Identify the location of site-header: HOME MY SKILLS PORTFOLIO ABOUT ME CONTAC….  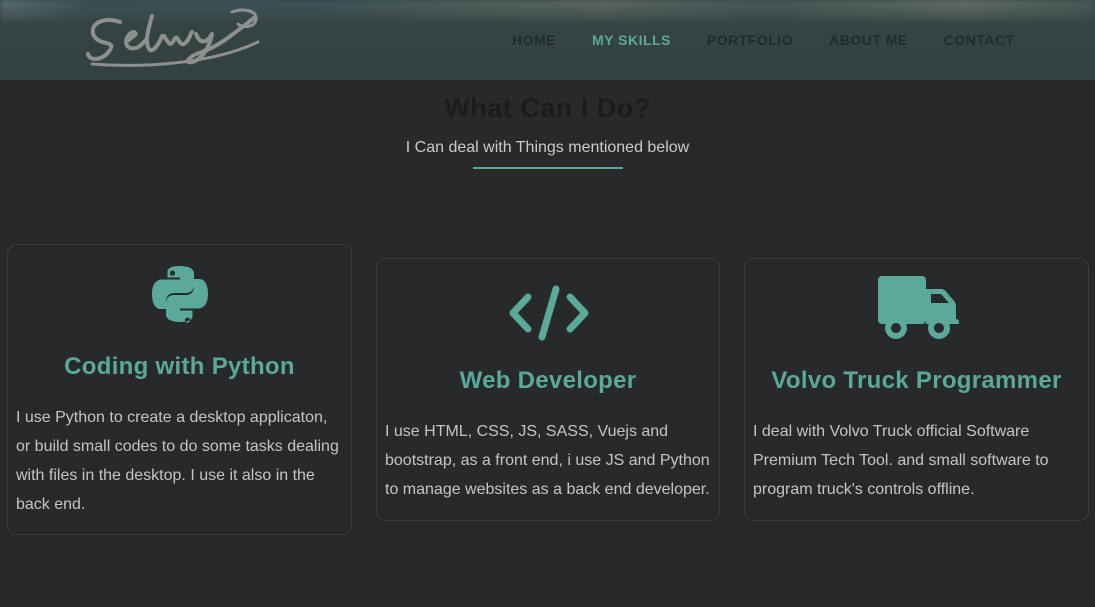
(547, 40).